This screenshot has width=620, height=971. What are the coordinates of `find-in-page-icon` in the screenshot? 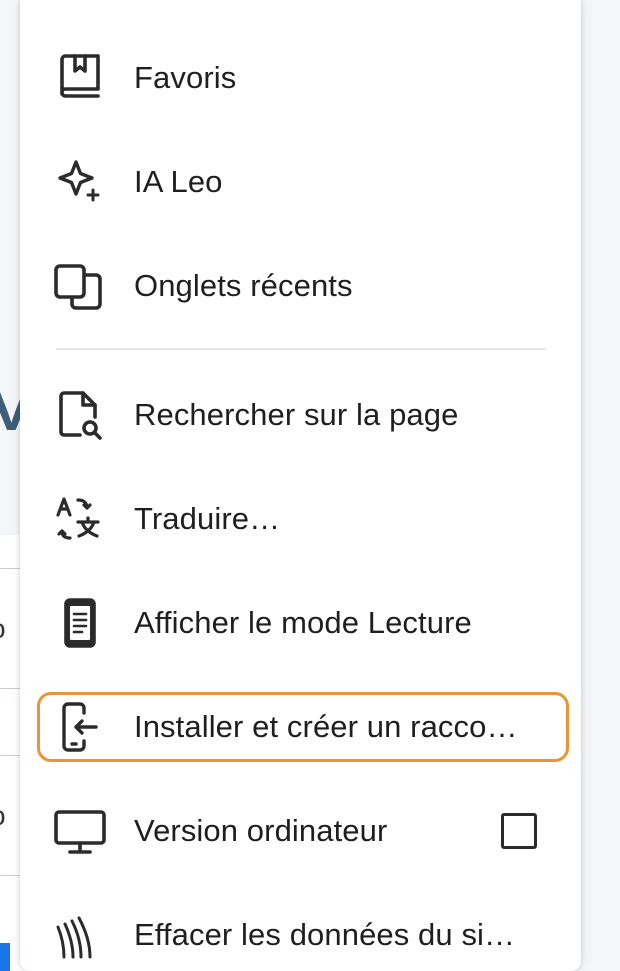 It's located at (80, 415).